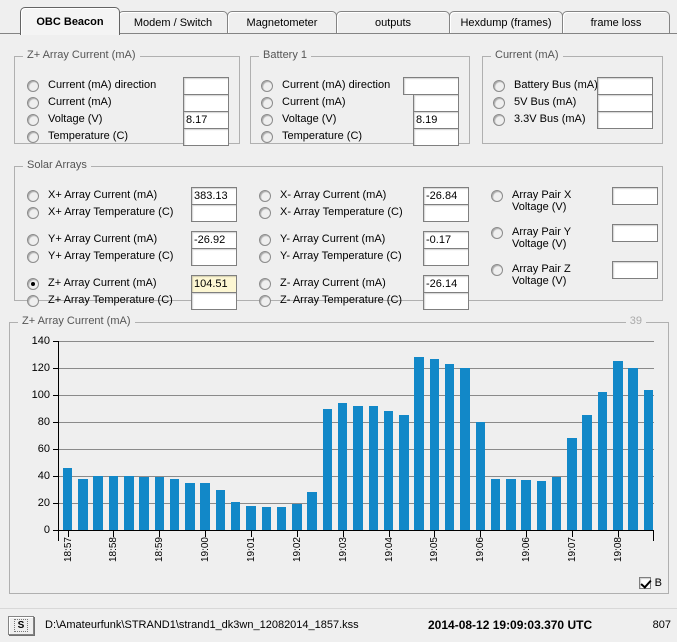 This screenshot has height=642, width=677. Describe the element at coordinates (531, 275) in the screenshot. I see `radio-row-array-pair-z-voltage-v: Array Pair Z Voltage (V)` at that location.